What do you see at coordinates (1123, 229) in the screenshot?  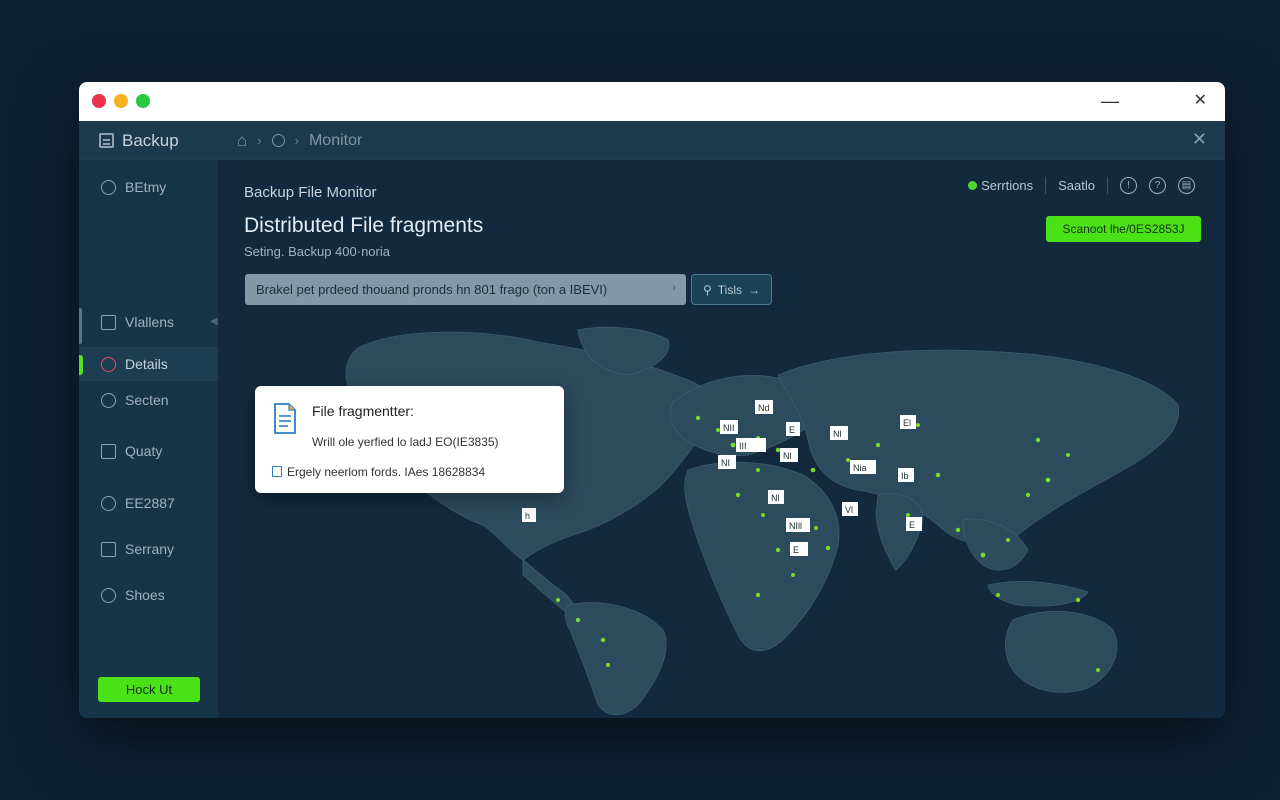 I see `scan-button: Scanoot lhe/0ES2853J` at bounding box center [1123, 229].